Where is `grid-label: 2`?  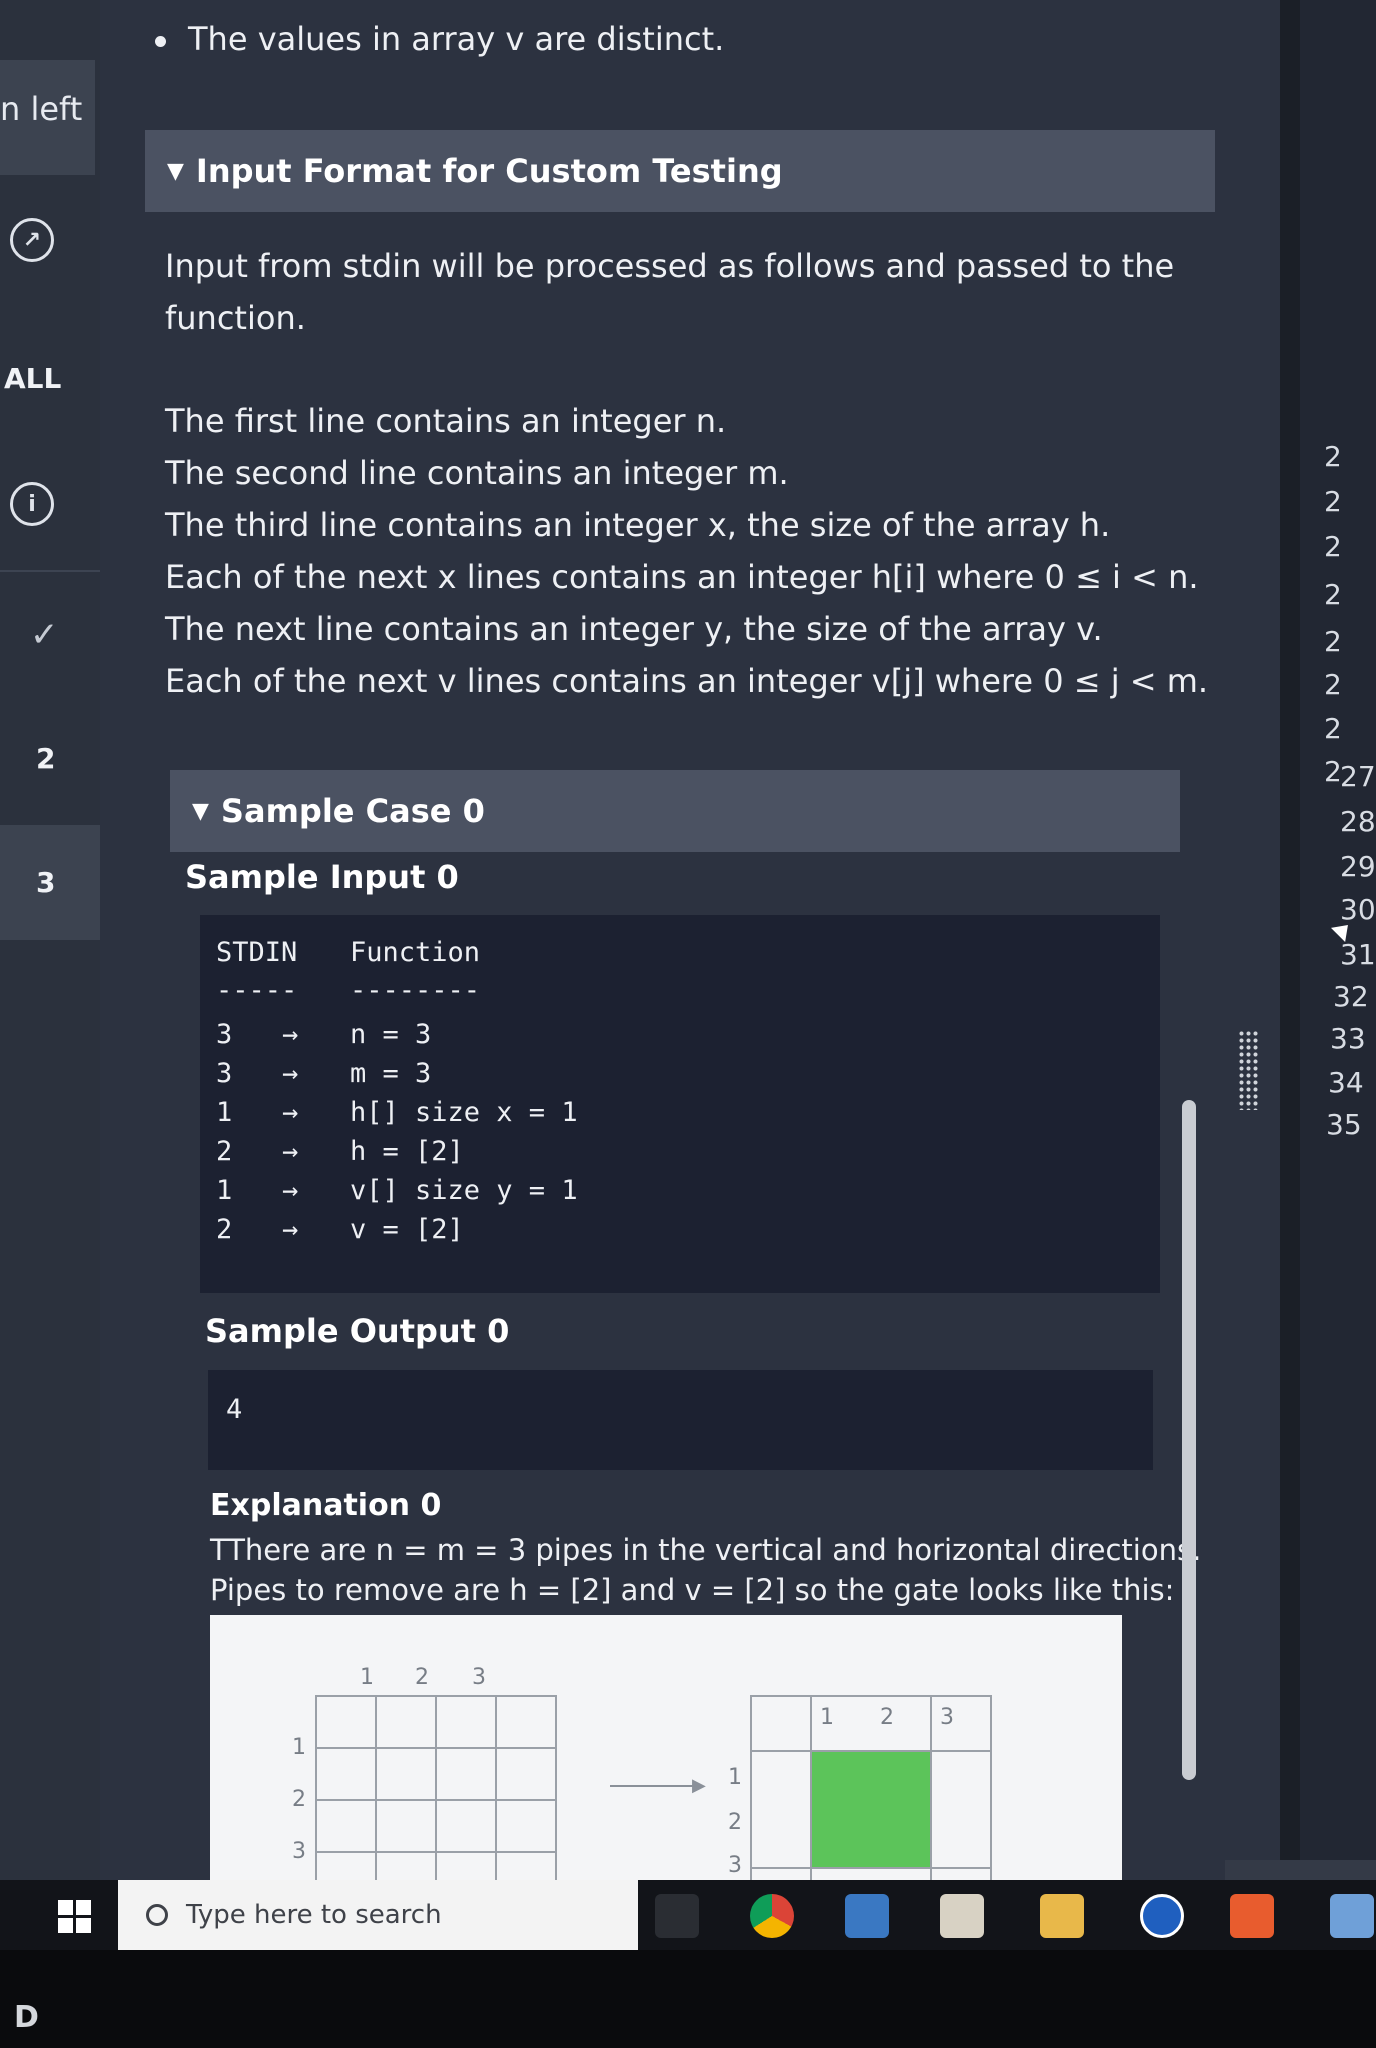
grid-label: 2 is located at coordinates (299, 1799).